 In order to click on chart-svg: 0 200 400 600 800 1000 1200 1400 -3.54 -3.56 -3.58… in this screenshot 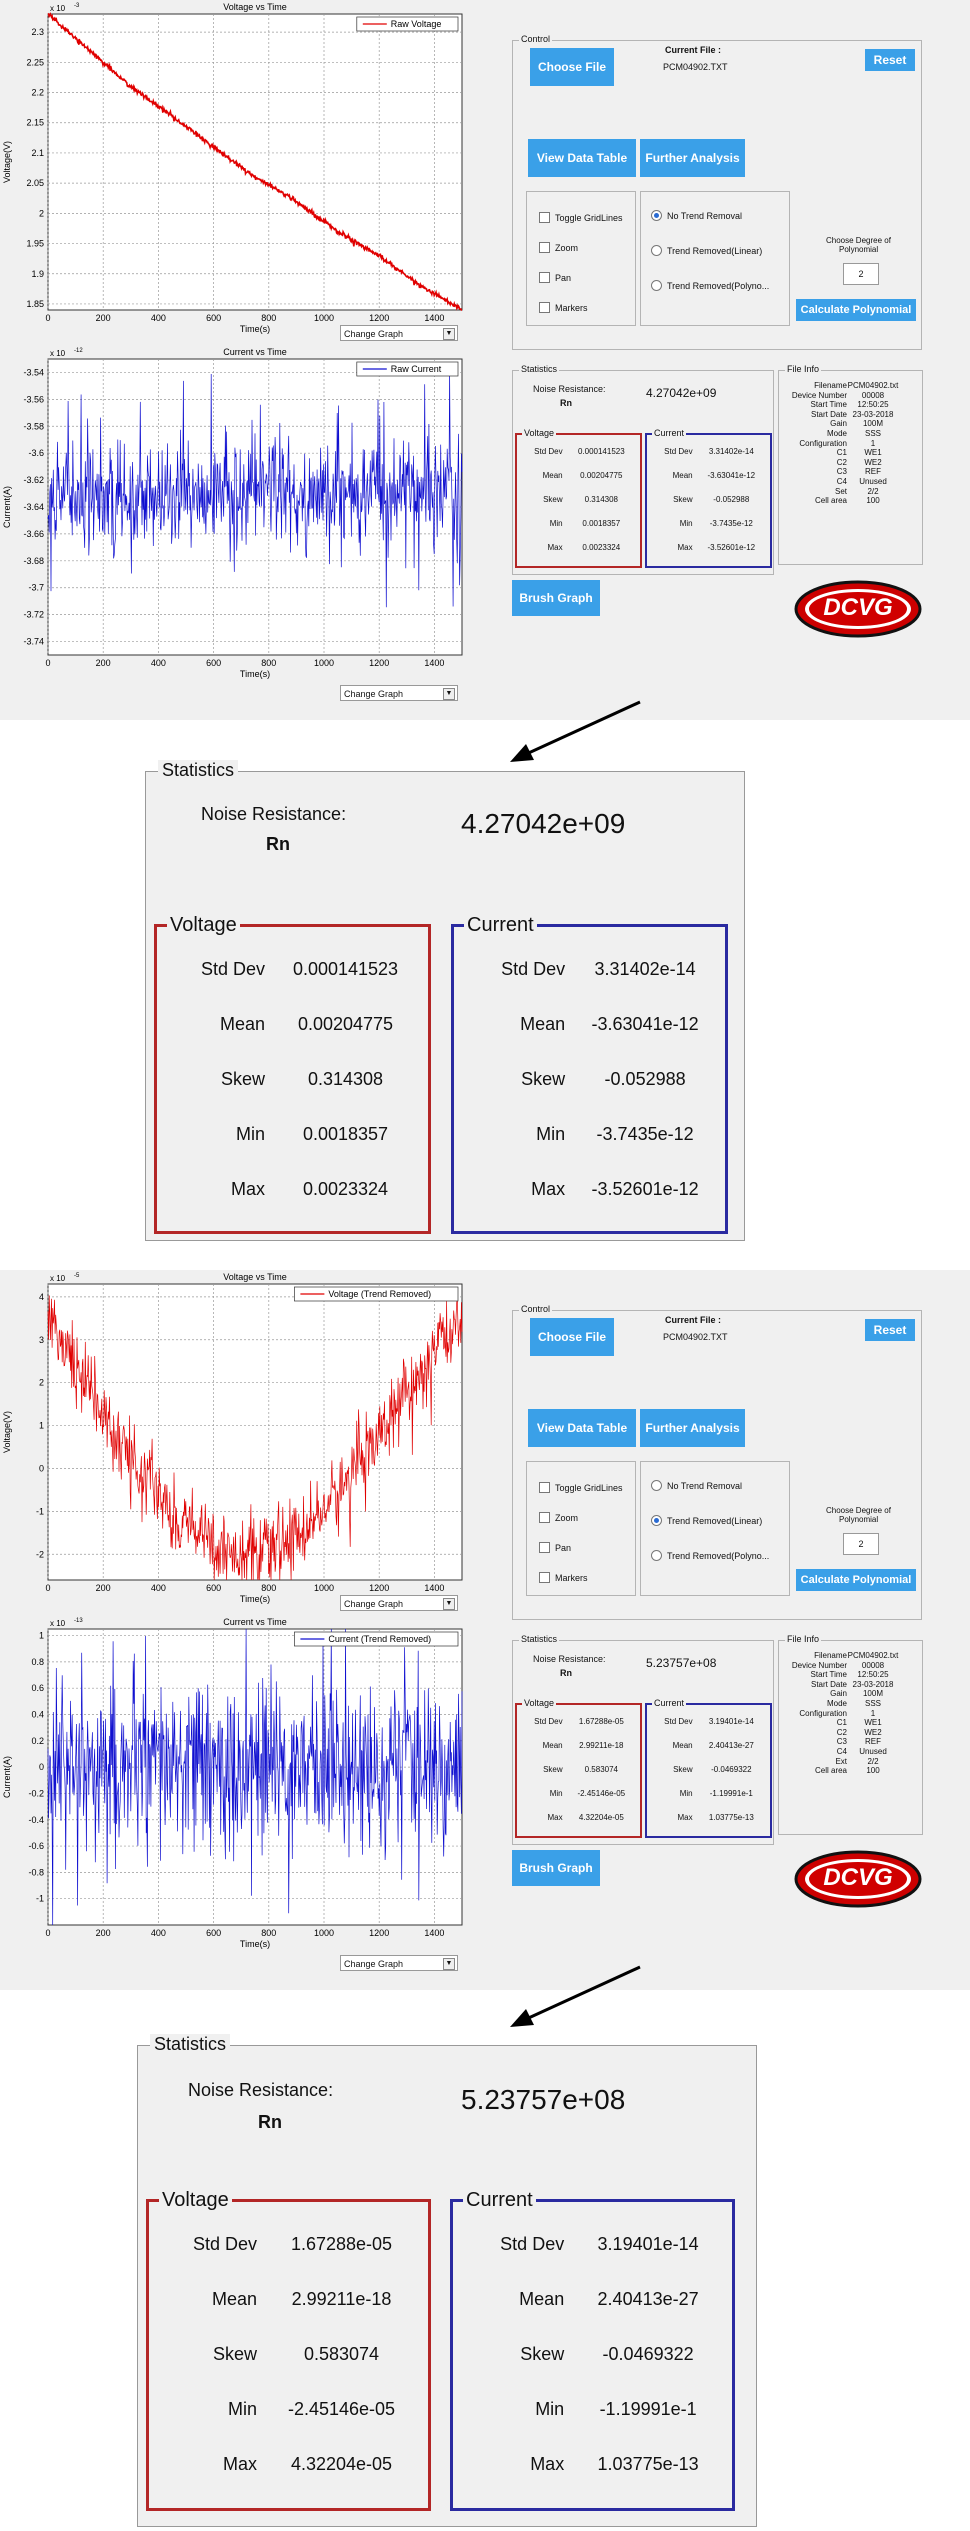, I will do `click(235, 515)`.